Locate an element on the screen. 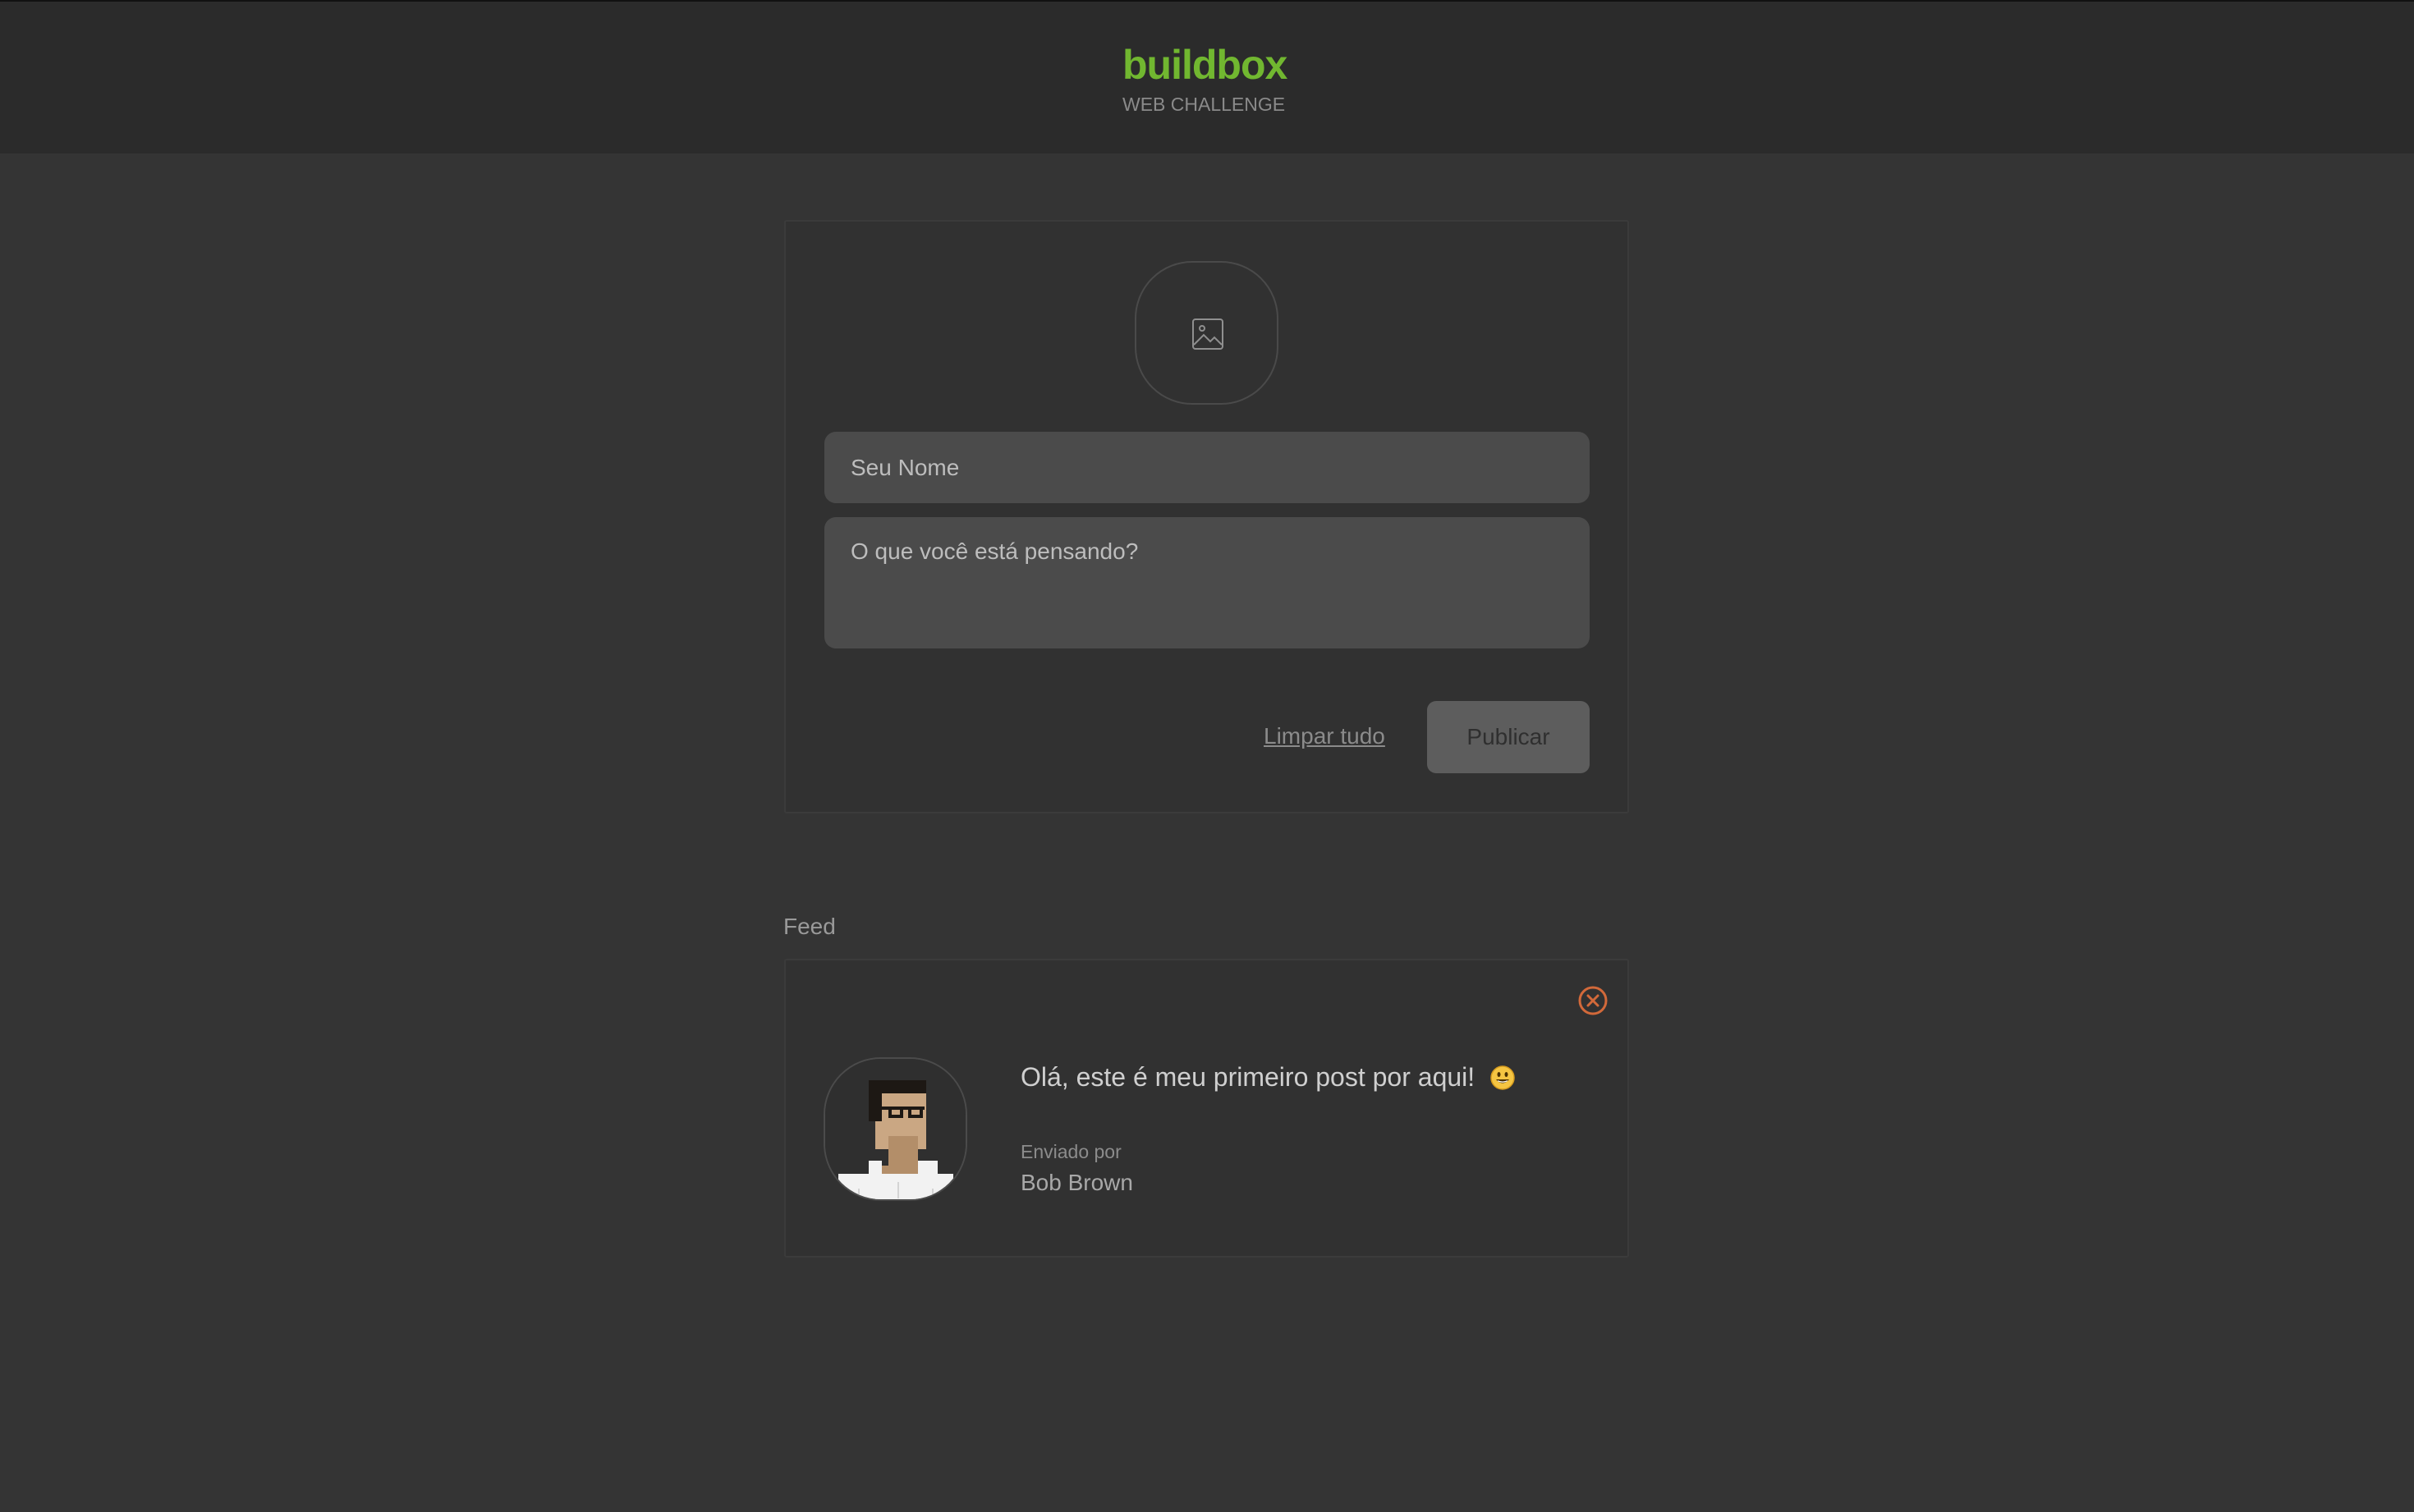 Image resolution: width=2414 pixels, height=1512 pixels. feed-title: Feed is located at coordinates (809, 926).